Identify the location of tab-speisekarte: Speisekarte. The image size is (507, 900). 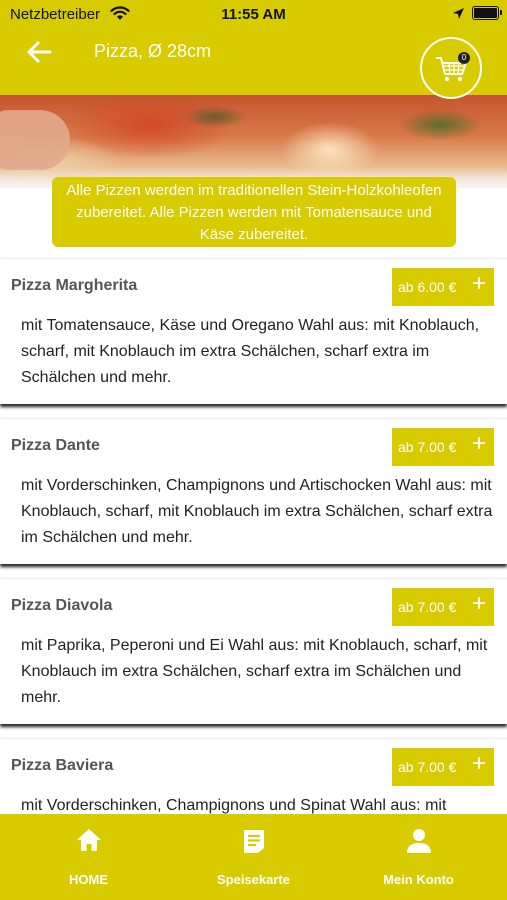
(253, 857).